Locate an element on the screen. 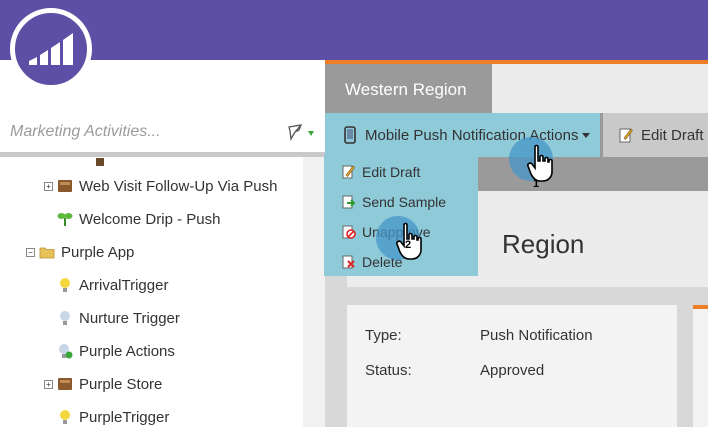 The width and height of the screenshot is (708, 427). side-card is located at coordinates (700, 366).